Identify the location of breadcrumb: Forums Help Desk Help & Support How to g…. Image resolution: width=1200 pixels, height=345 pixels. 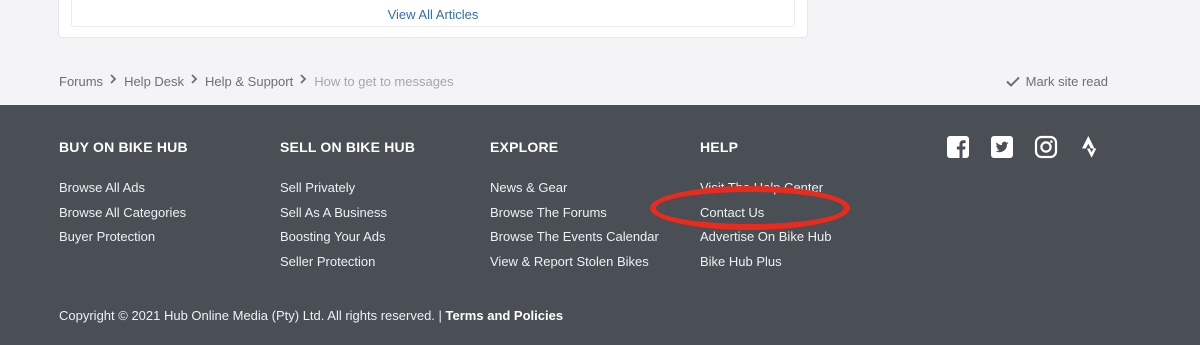
(256, 81).